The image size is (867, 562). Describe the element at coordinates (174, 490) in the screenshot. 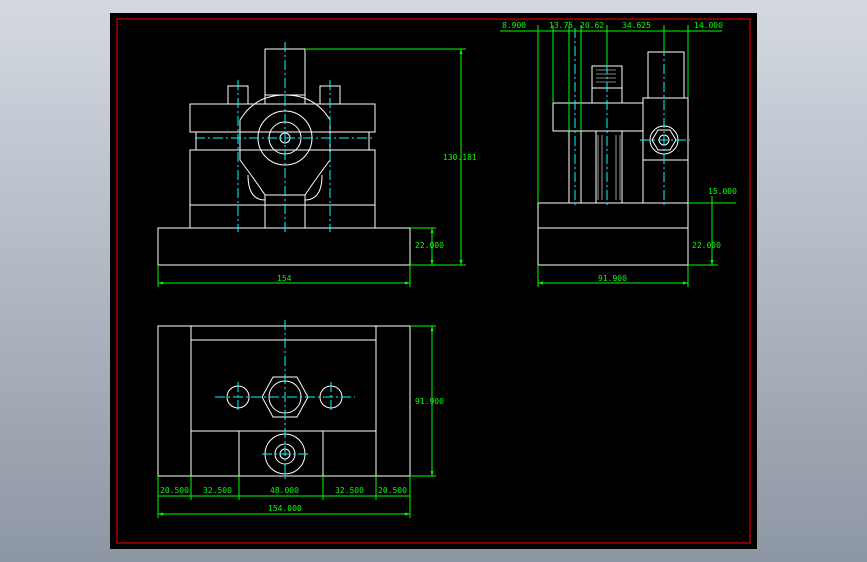

I see `dim-top-seg-1: 20.500` at that location.